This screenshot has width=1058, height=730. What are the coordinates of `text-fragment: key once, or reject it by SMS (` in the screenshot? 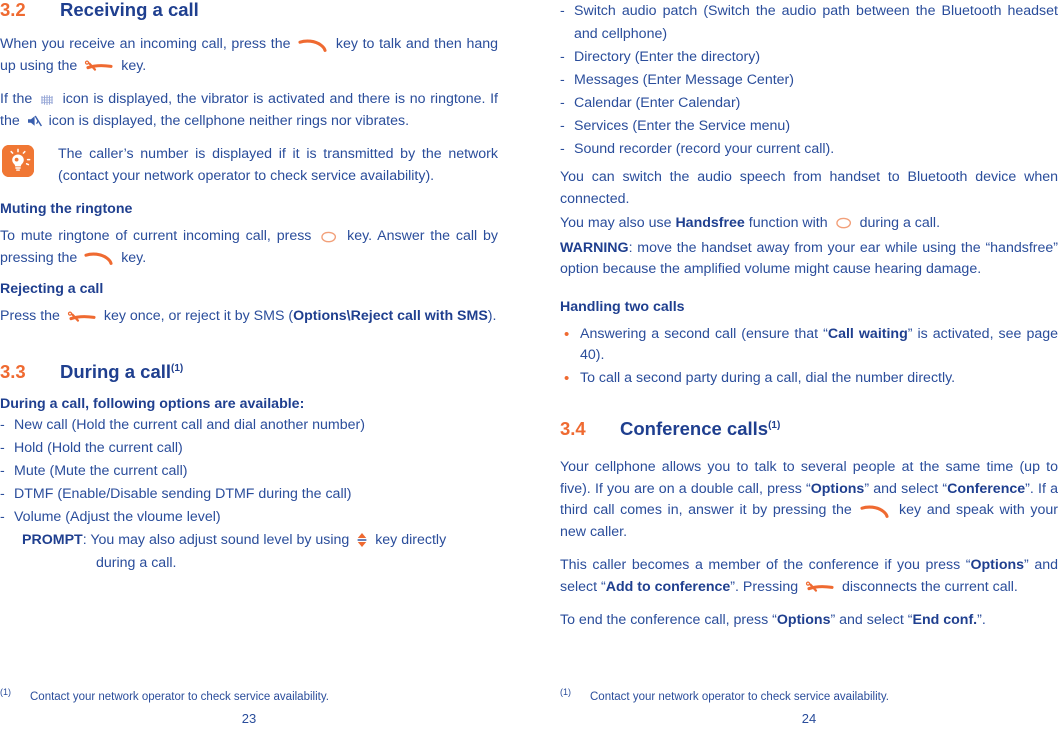 It's located at (198, 316).